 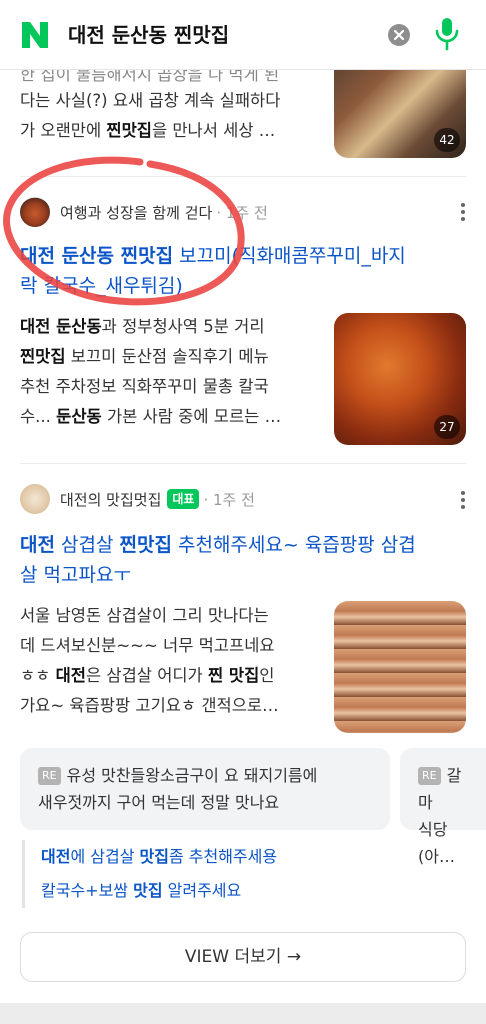 I want to click on post-2-title: 대전 둔산동 찐맛집 보끄미(직화매콤쭈꾸미_바지 락 칼국수_새우튀김), so click(x=243, y=271).